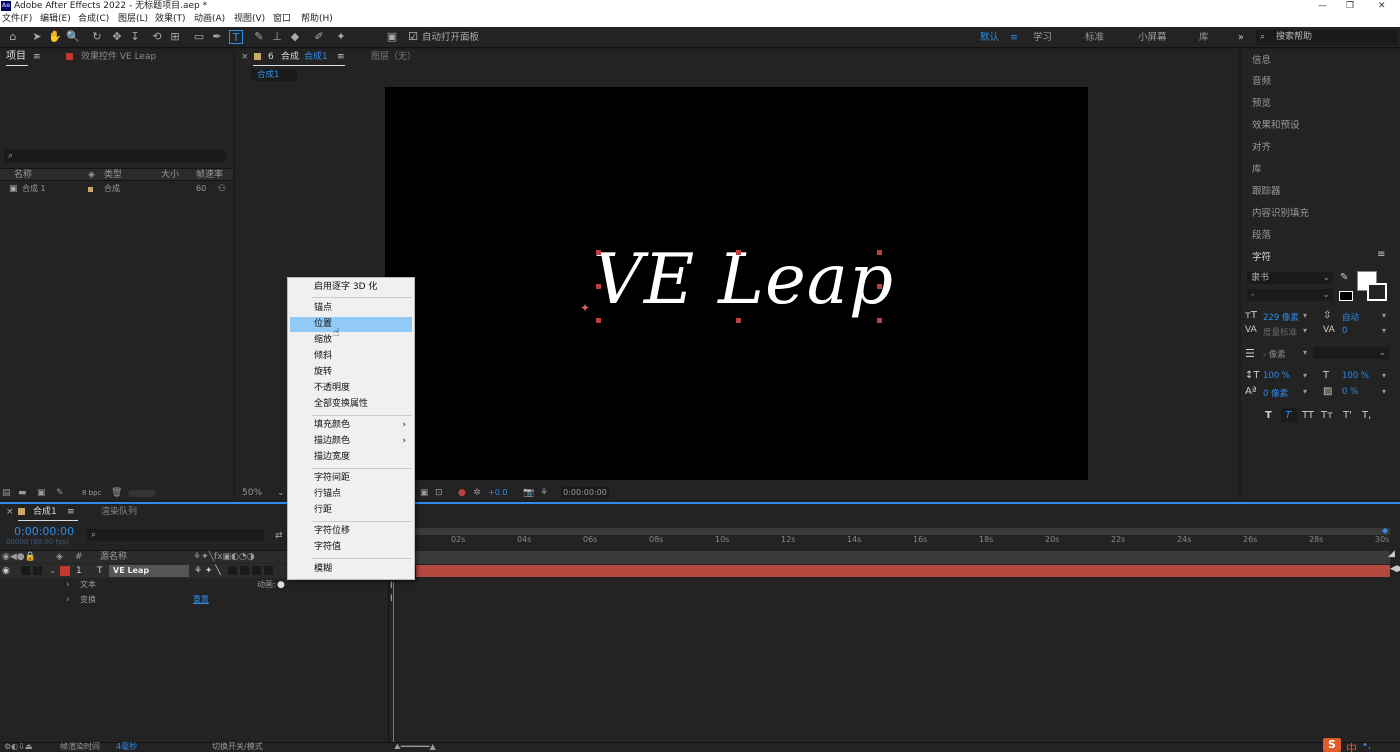 The image size is (1400, 752). Describe the element at coordinates (1281, 317) in the screenshot. I see `font-size-value: 229 像素` at that location.